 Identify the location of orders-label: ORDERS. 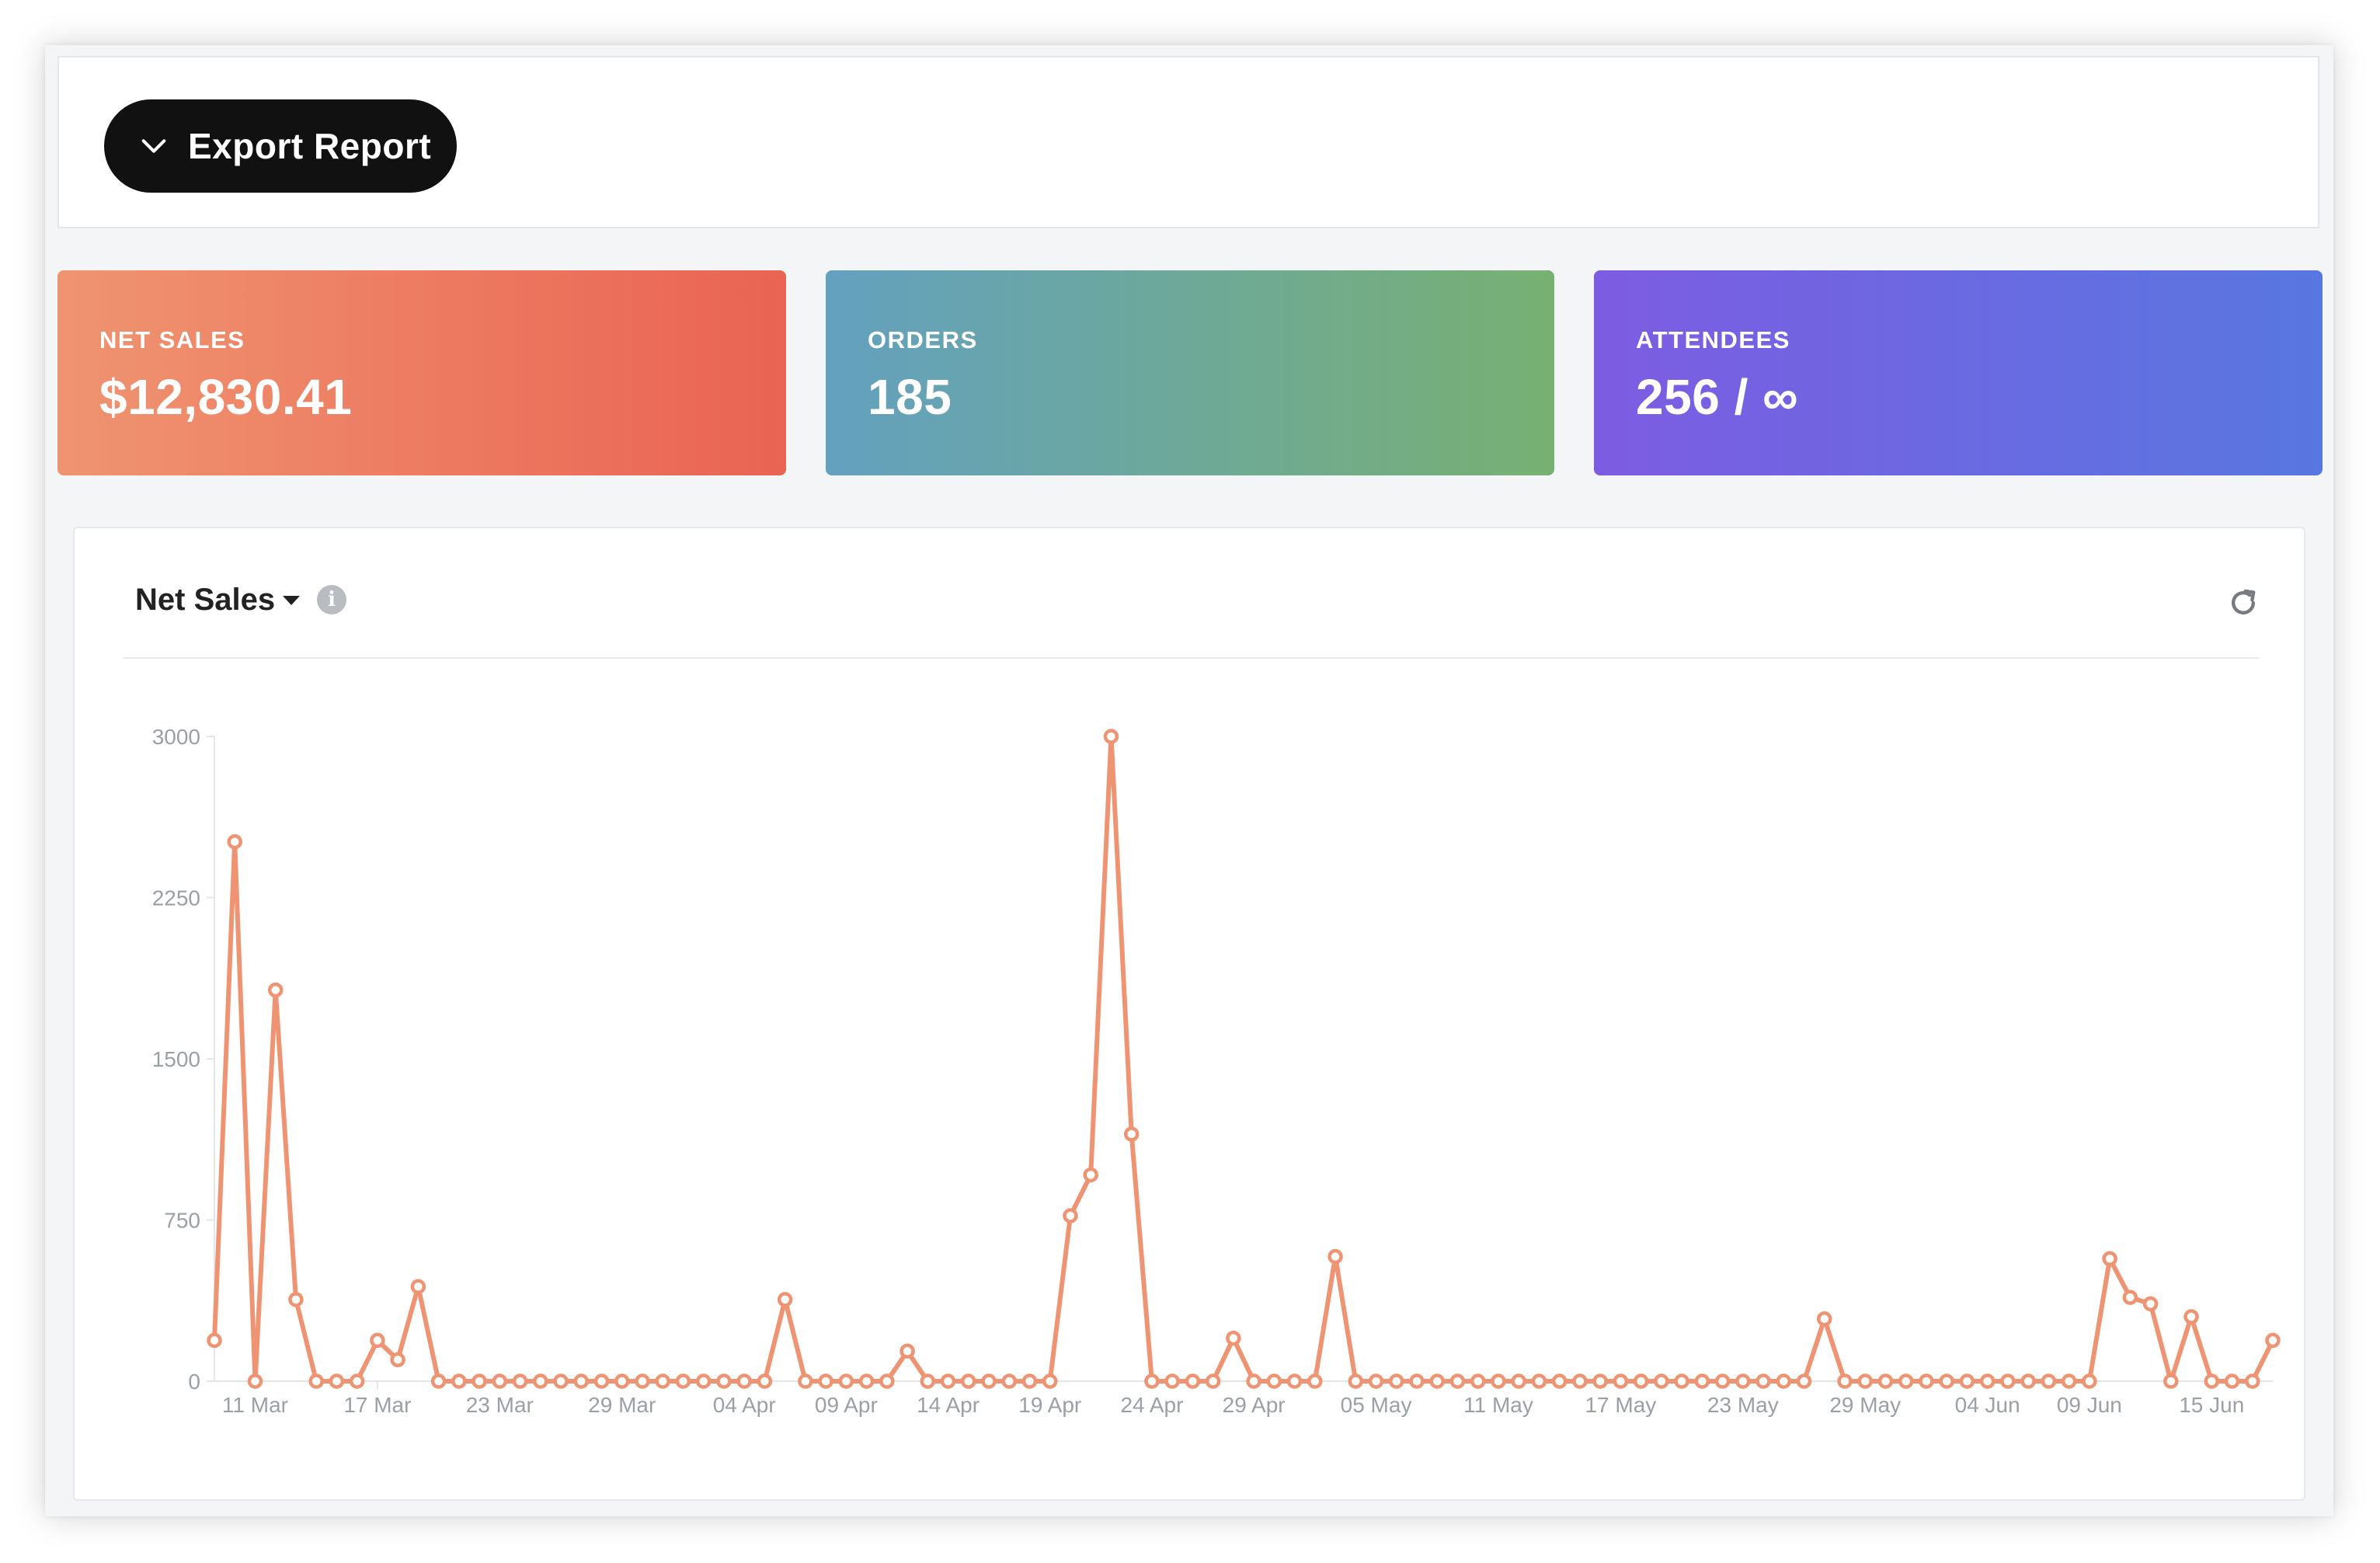
(923, 339).